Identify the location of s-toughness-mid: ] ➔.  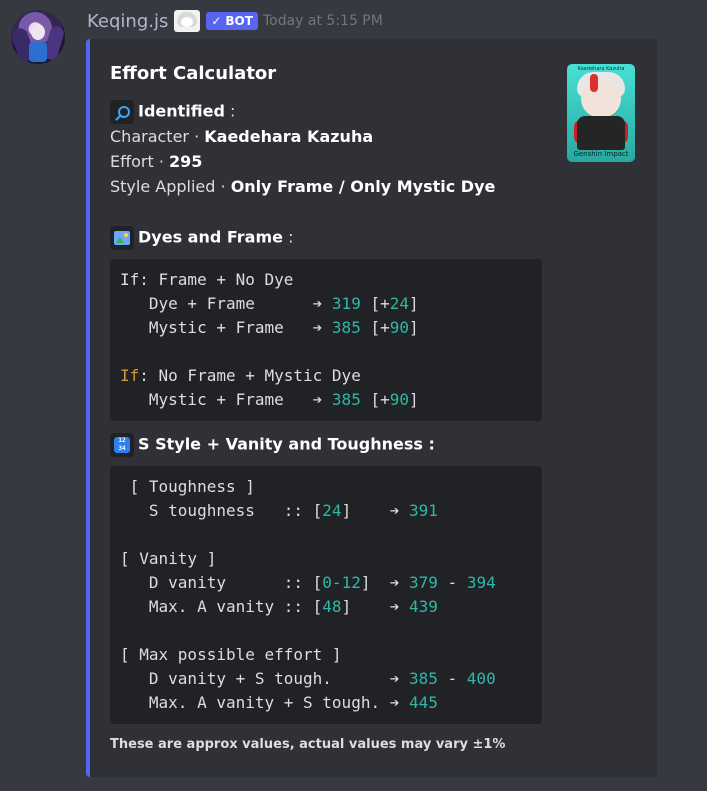
(375, 510).